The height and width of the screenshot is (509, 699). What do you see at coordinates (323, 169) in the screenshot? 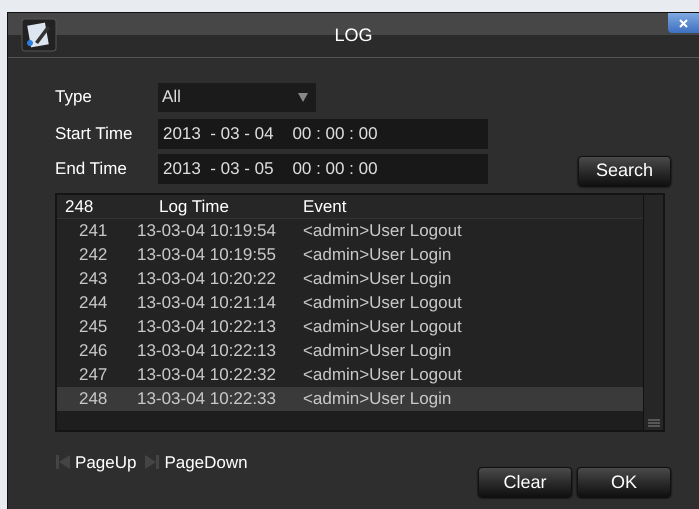
I see `end-time-field: 2013 - 03 - 05 00 : 00 : 00` at bounding box center [323, 169].